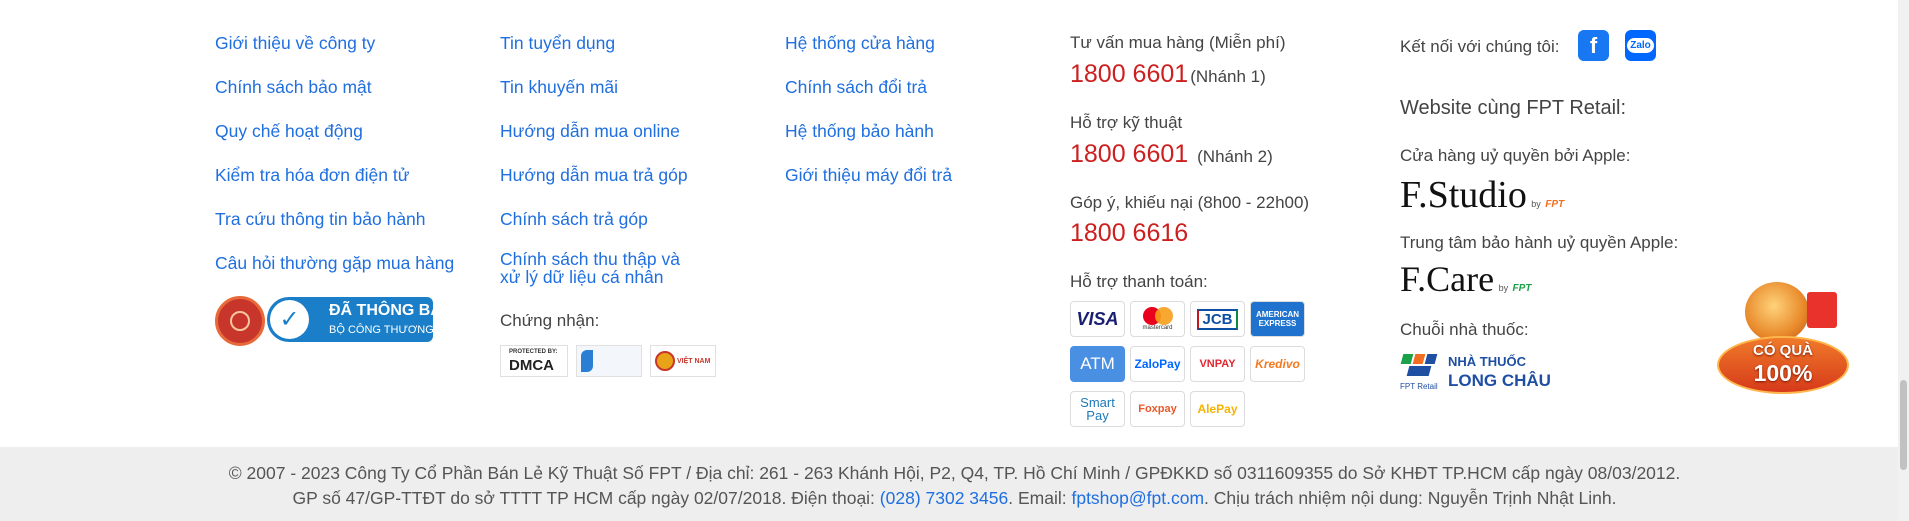 This screenshot has height=521, width=1909. What do you see at coordinates (1277, 319) in the screenshot?
I see `payment-amex: AMERICAN EXPRESS` at bounding box center [1277, 319].